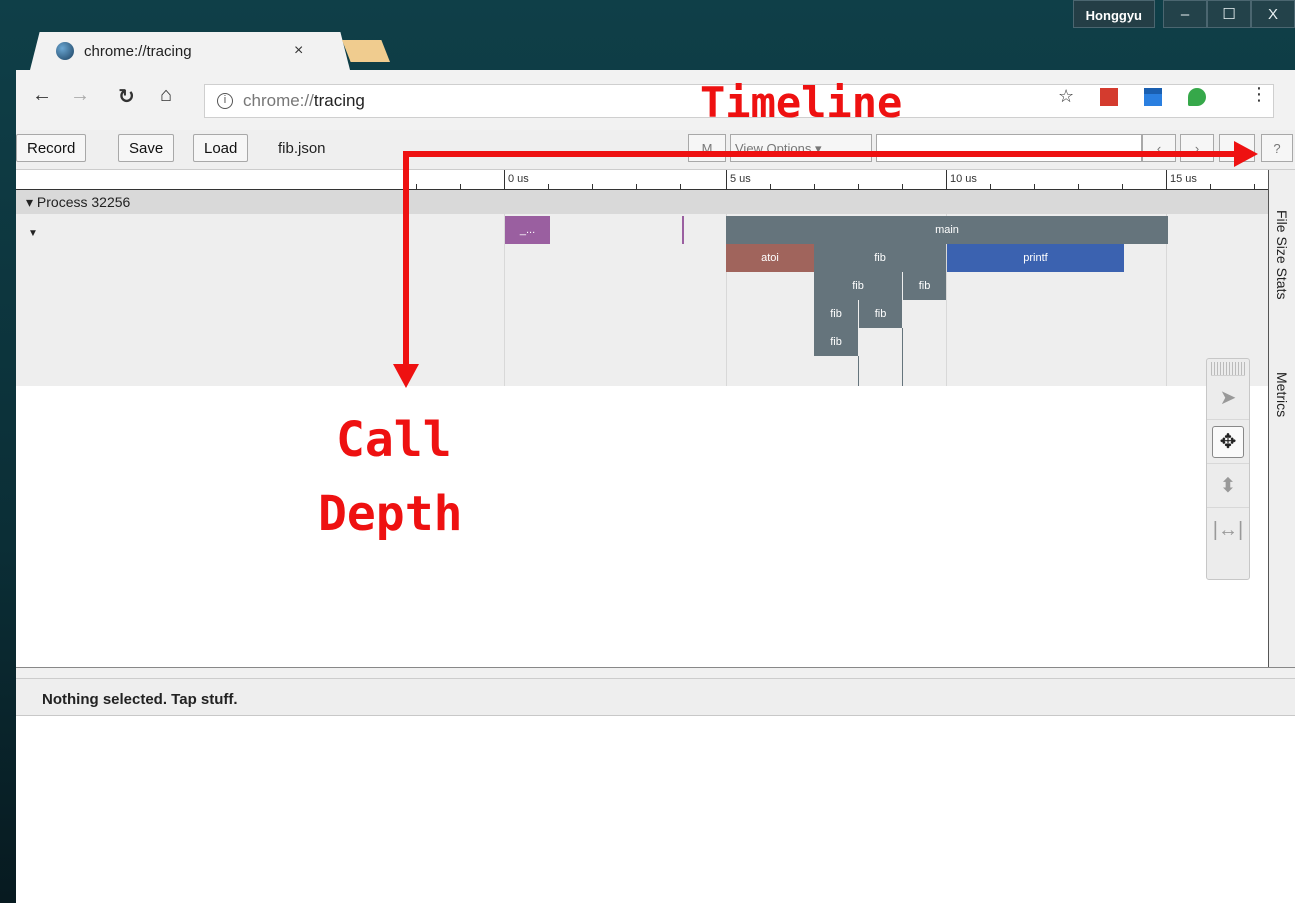 Image resolution: width=1295 pixels, height=903 pixels. What do you see at coordinates (406, 376) in the screenshot?
I see `depth-arrowhead` at bounding box center [406, 376].